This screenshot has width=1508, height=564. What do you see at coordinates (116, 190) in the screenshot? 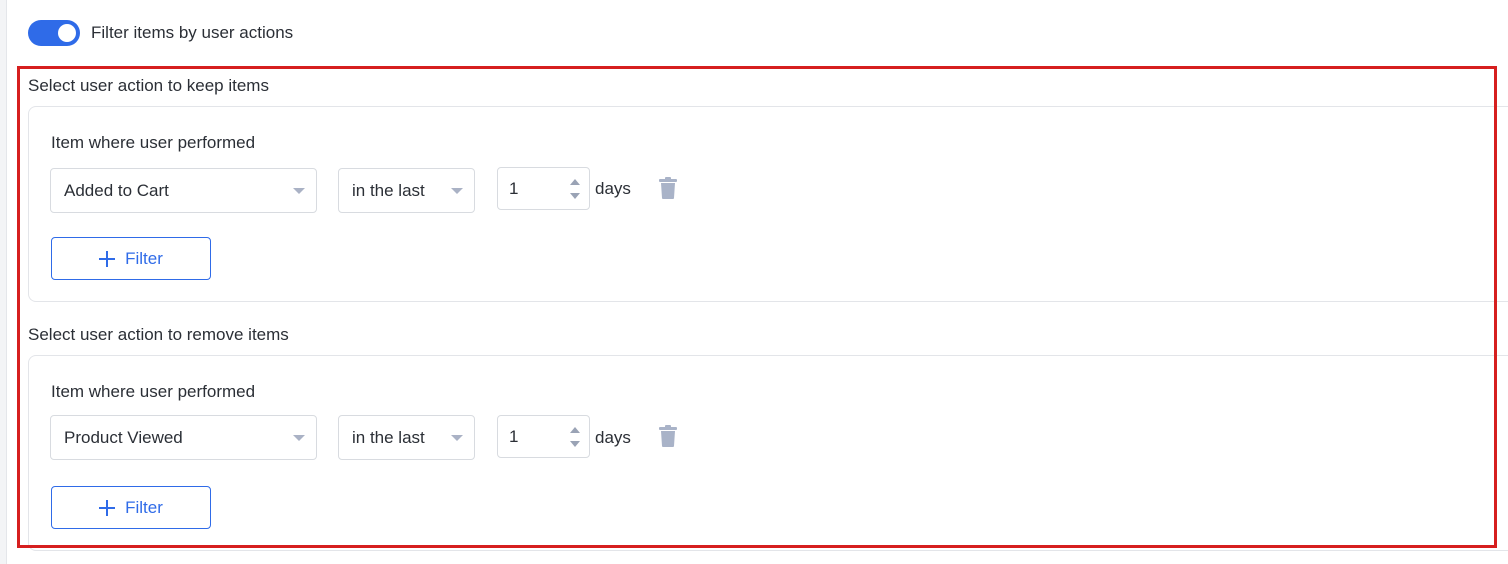
I see `keep-action-value: Added to Cart` at bounding box center [116, 190].